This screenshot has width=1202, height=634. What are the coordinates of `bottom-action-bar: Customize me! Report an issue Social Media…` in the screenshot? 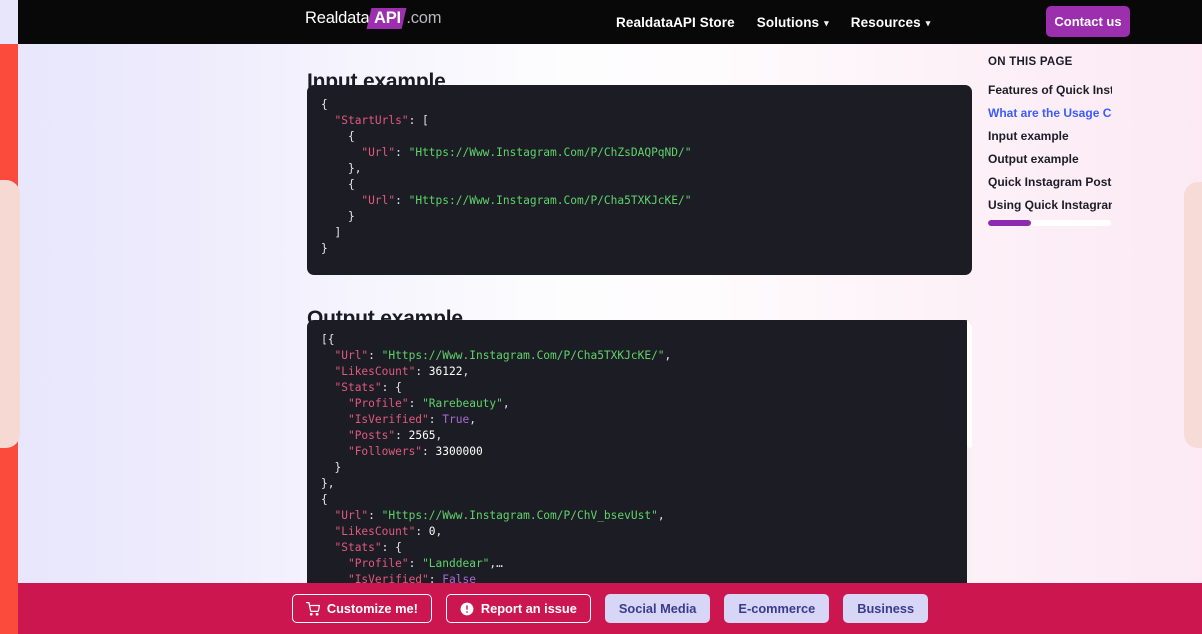 It's located at (610, 608).